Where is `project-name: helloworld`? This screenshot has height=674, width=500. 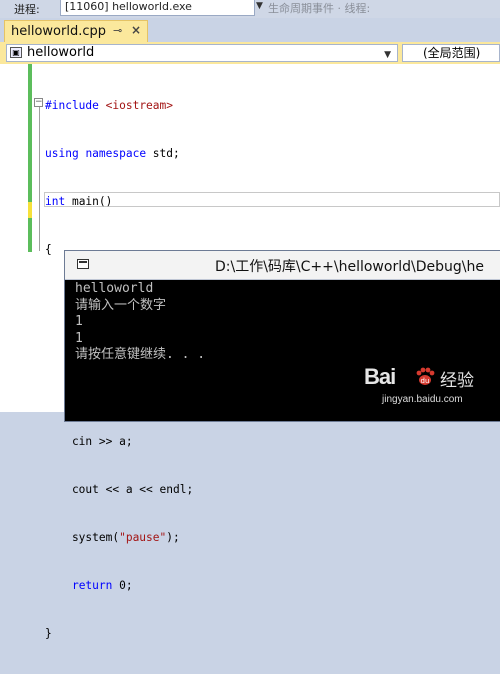
project-name: helloworld is located at coordinates (61, 52).